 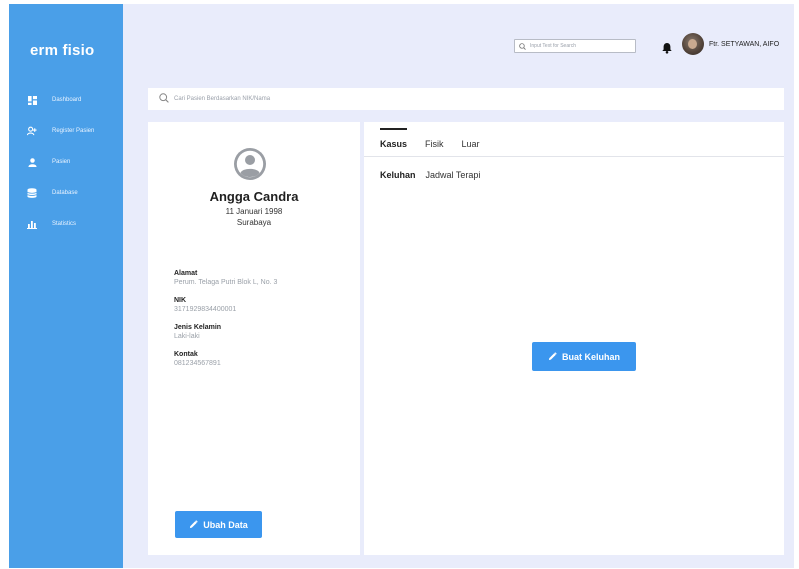 What do you see at coordinates (693, 44) in the screenshot?
I see `avatar` at bounding box center [693, 44].